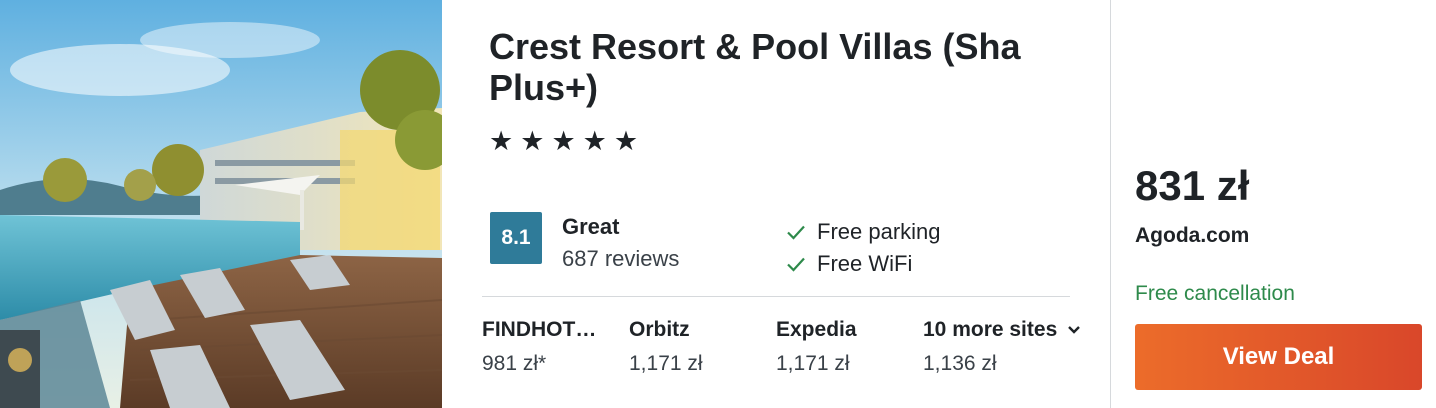 The width and height of the screenshot is (1436, 408). I want to click on more-sites-dropdown: 10 more sites 1,136 zł, so click(1002, 347).